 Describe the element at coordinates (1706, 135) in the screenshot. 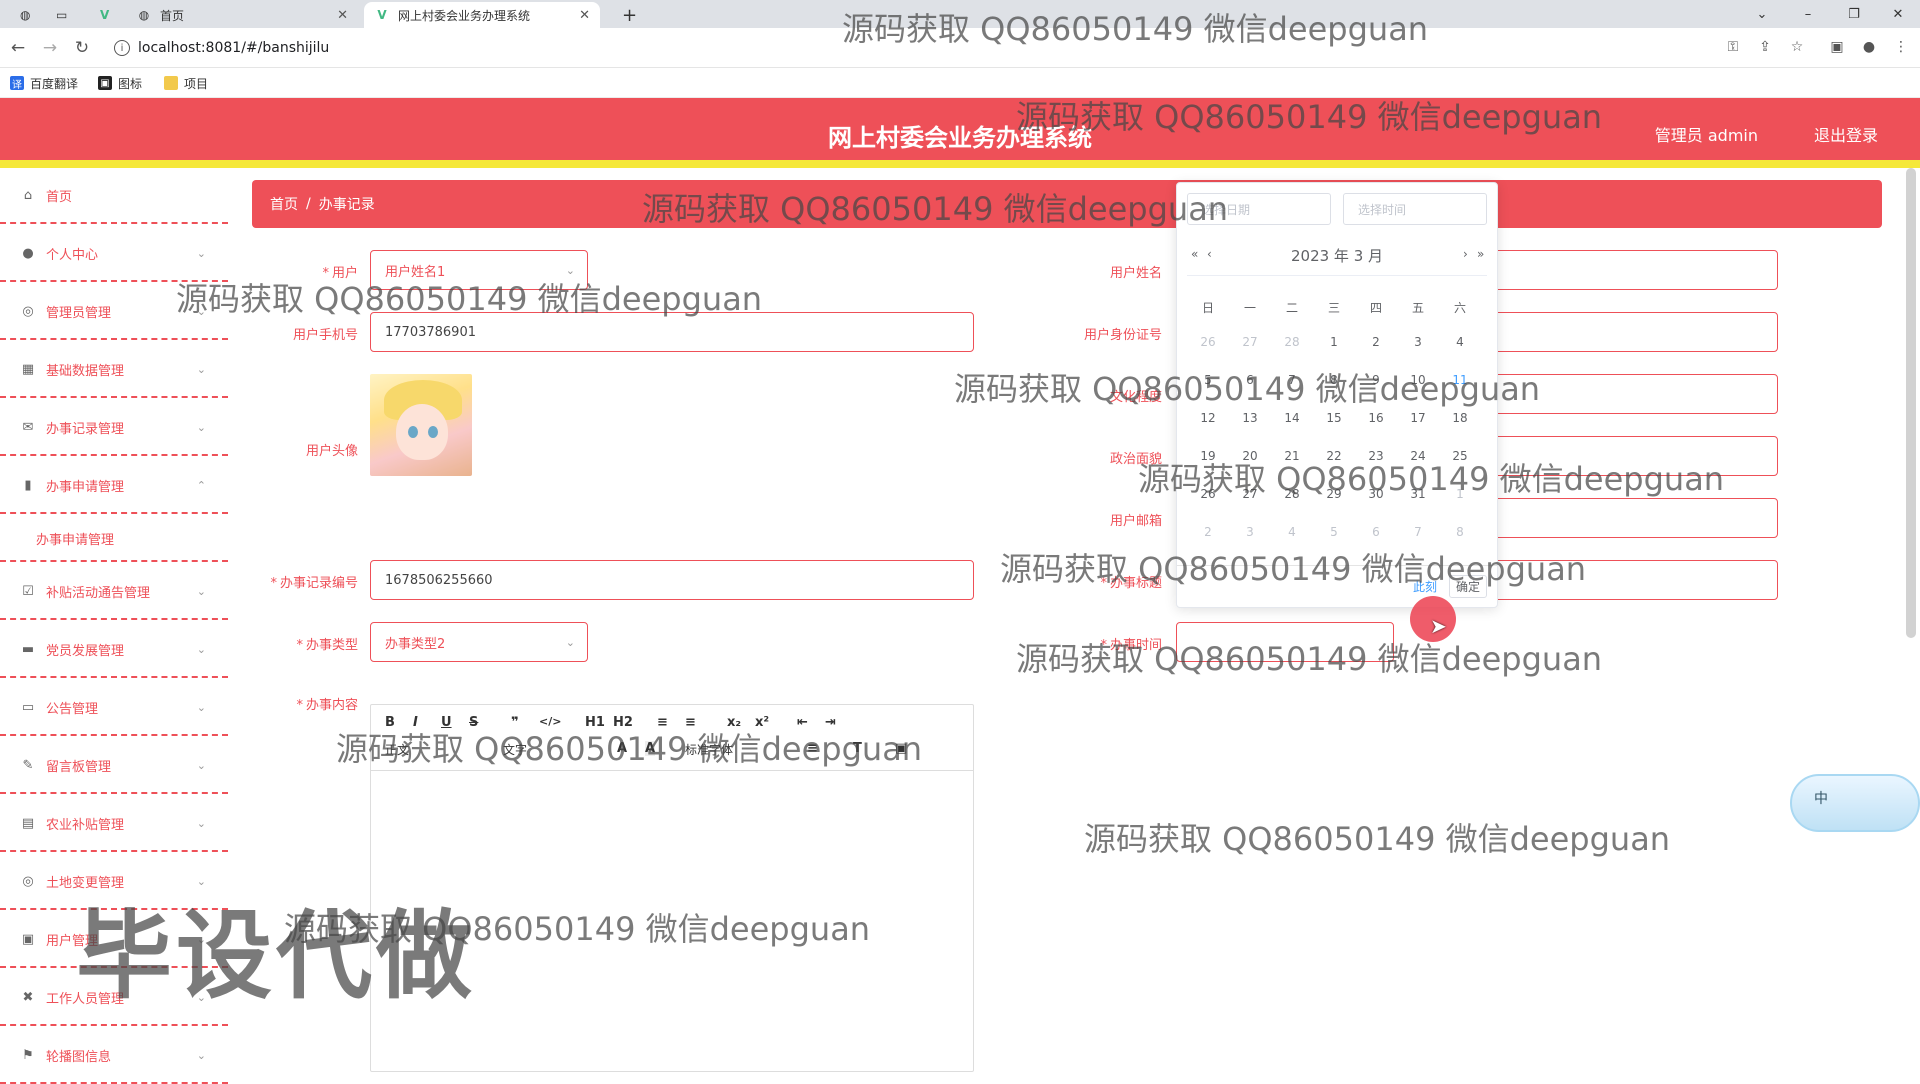

I see `current-user: 管理员 admin` at that location.